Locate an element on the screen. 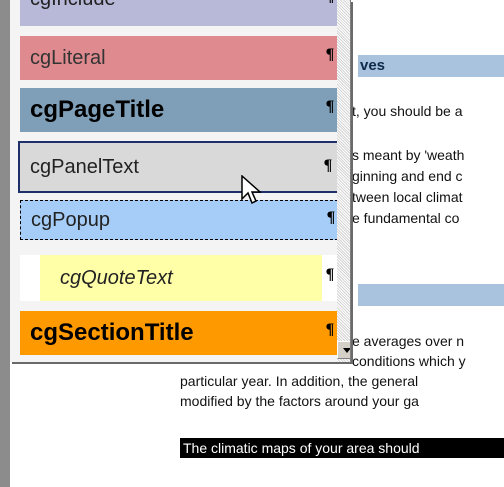 Image resolution: width=504 pixels, height=487 pixels. style-item-cgpagetitle: cgPageTitle ¶ is located at coordinates (179, 110).